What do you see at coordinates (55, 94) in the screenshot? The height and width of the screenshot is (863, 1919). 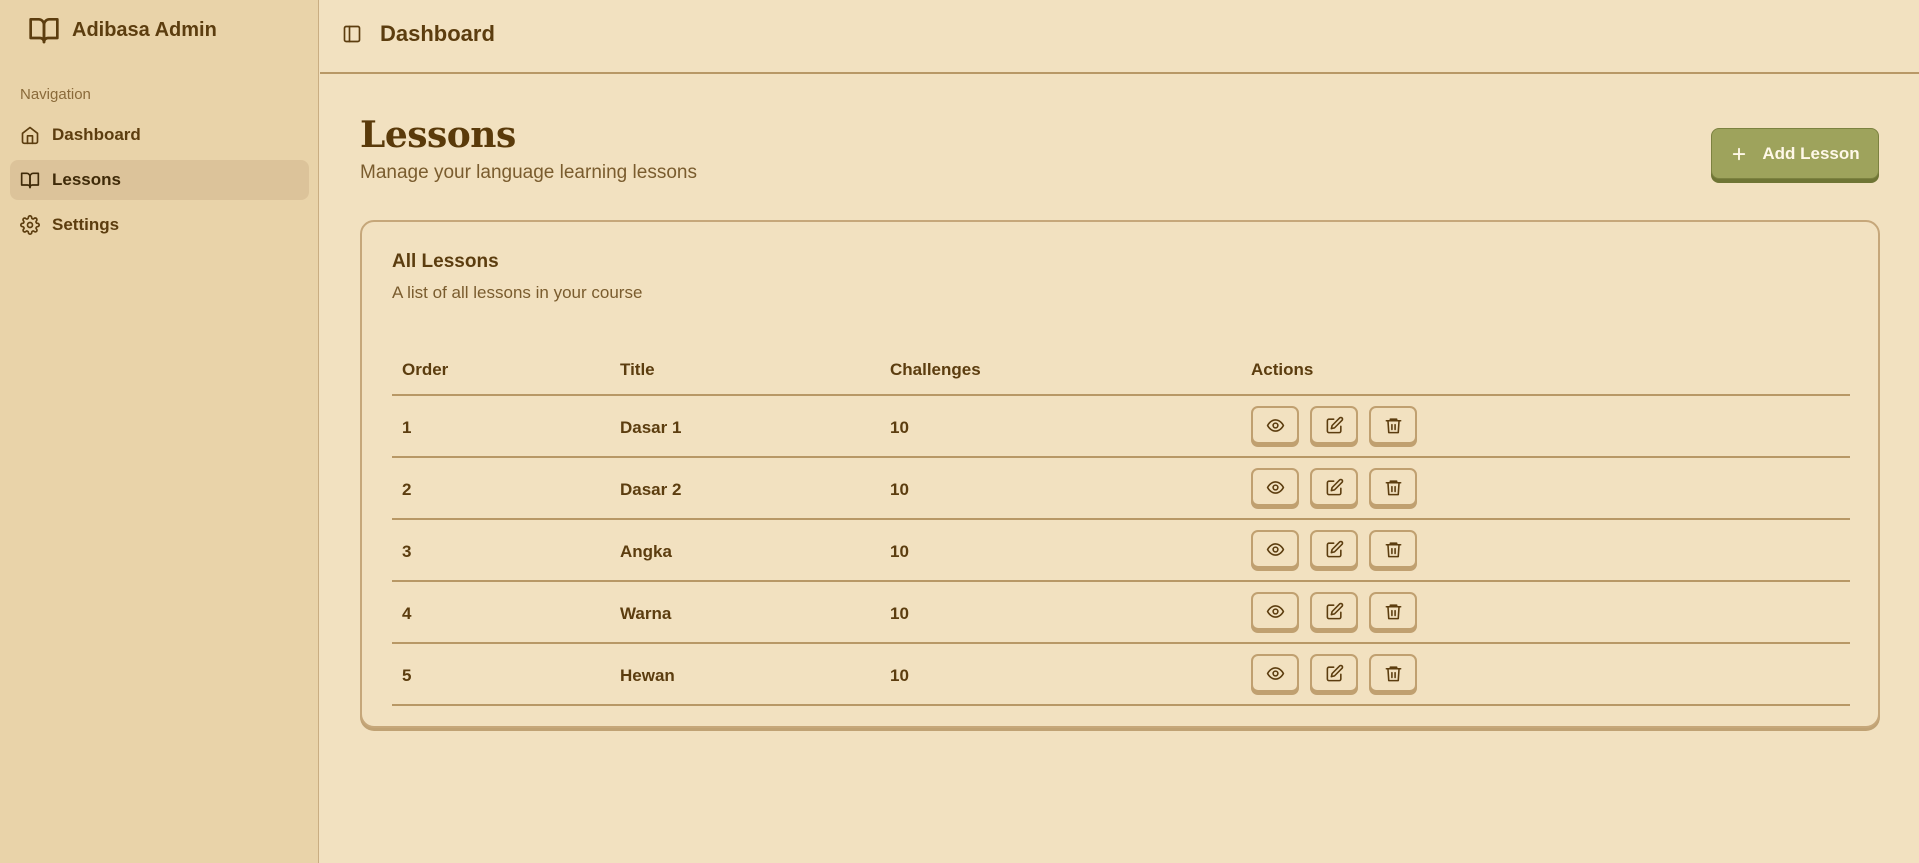 I see `nav-heading: Navigation` at bounding box center [55, 94].